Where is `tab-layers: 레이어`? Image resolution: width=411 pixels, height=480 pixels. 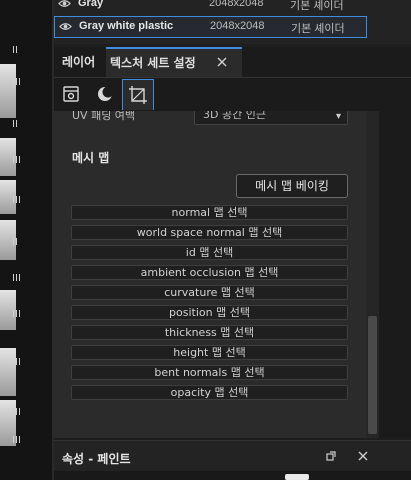 tab-layers: 레이어 is located at coordinates (78, 62).